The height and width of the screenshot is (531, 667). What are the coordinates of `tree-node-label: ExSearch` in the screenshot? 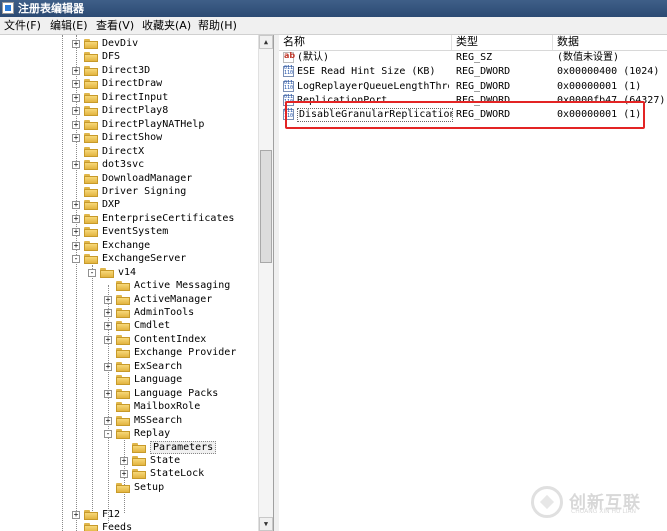 It's located at (158, 366).